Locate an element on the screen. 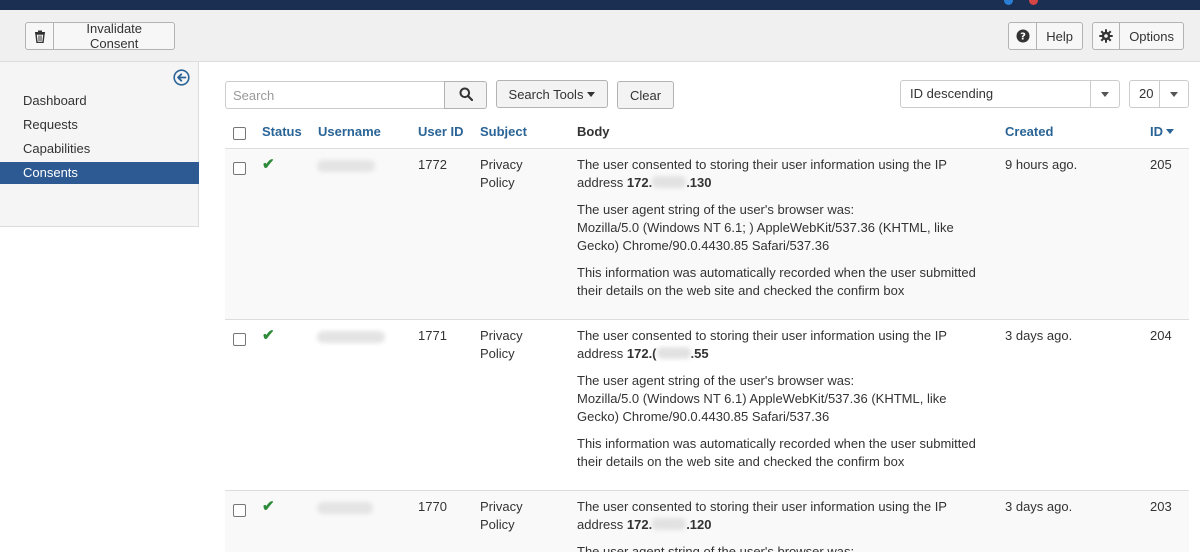 Image resolution: width=1200 pixels, height=552 pixels. help-button: ? Help is located at coordinates (1045, 36).